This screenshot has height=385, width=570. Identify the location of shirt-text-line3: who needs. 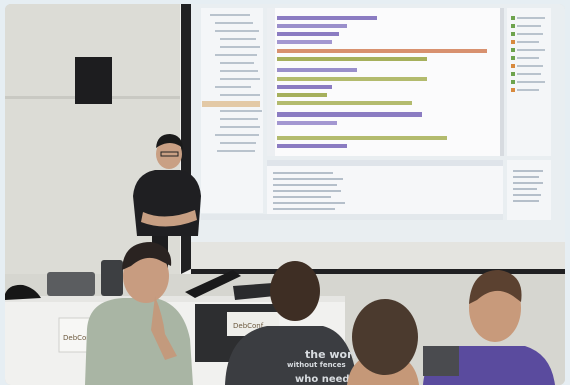
(325, 379).